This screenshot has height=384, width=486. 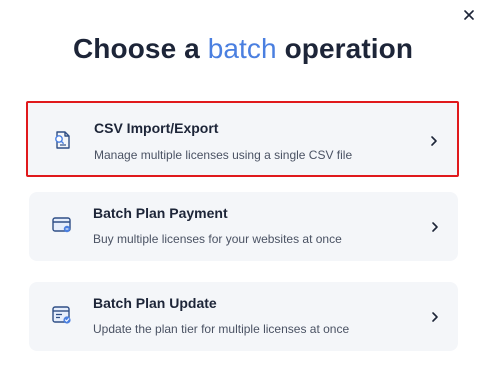 I want to click on plan-update-icon, so click(x=61, y=315).